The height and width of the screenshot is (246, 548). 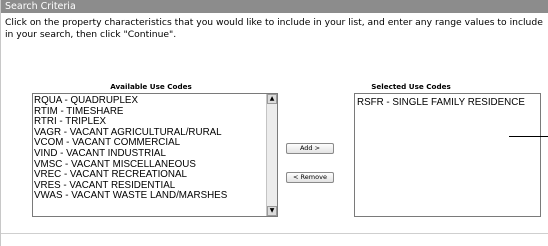 I want to click on list-item: RSFR - SINGLE FAMILY RESIDENCE, so click(x=448, y=103).